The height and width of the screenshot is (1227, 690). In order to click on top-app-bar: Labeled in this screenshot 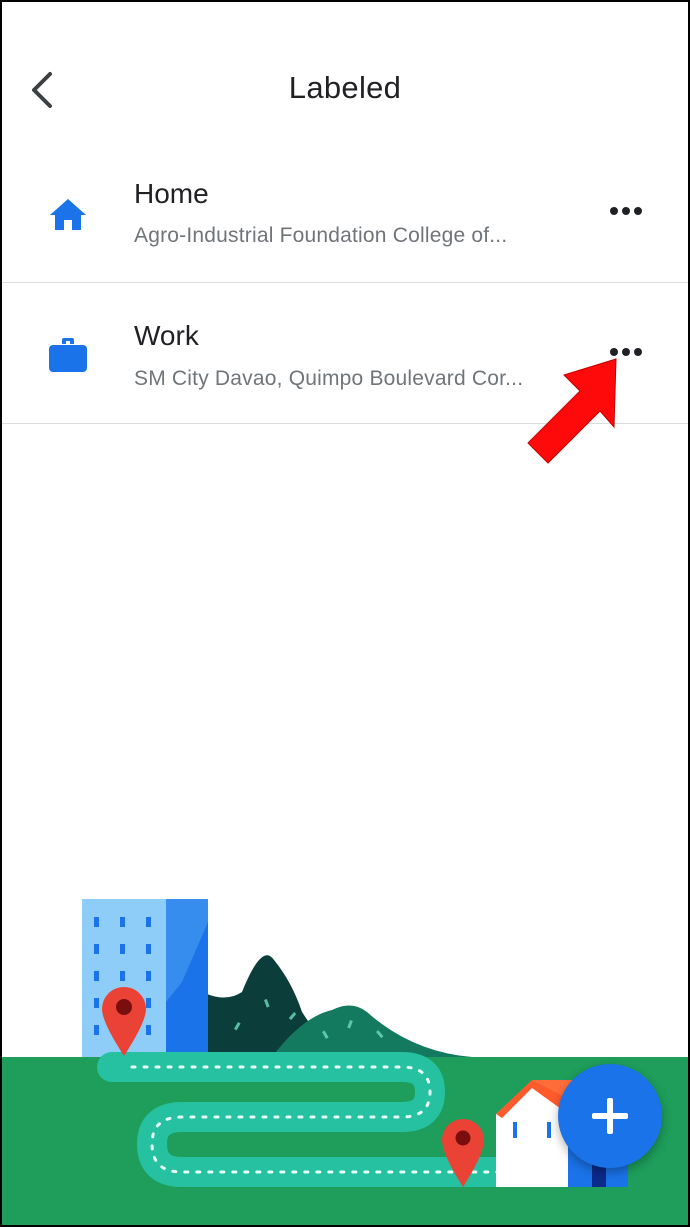, I will do `click(345, 72)`.